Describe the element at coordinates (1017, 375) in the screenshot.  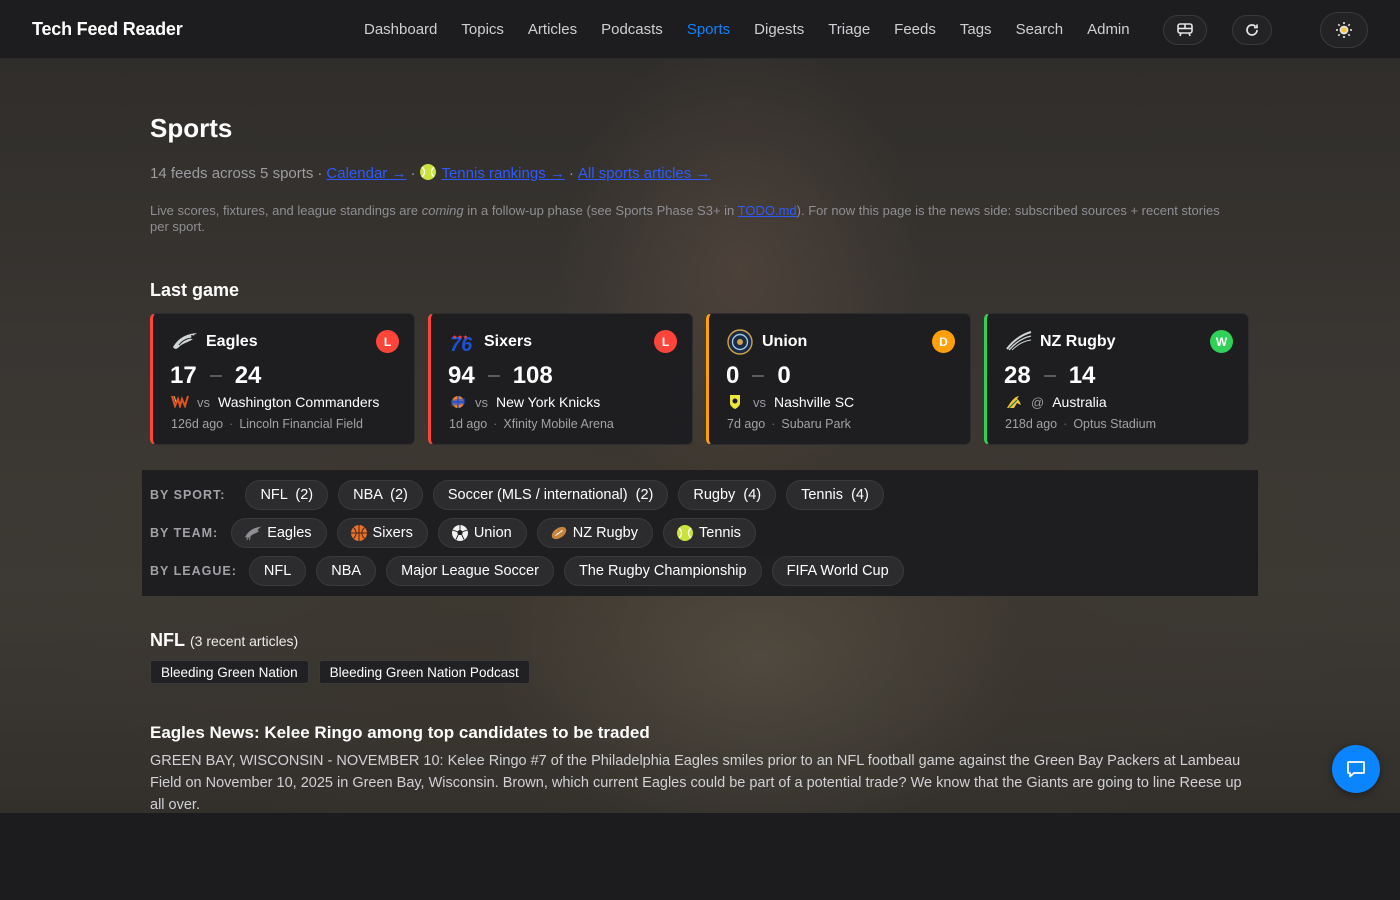
I see `score-for: 28` at that location.